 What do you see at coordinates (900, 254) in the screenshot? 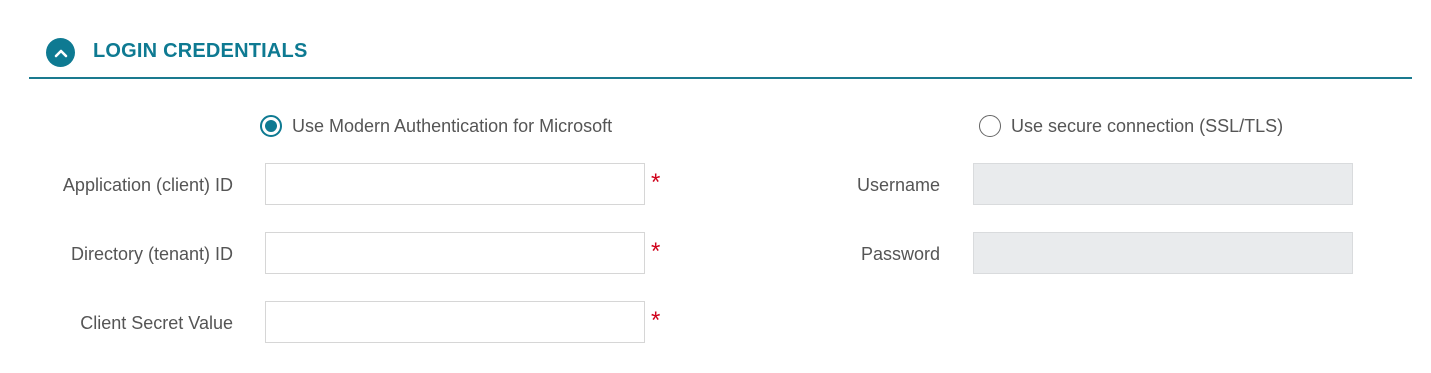
I see `password-label: Password` at bounding box center [900, 254].